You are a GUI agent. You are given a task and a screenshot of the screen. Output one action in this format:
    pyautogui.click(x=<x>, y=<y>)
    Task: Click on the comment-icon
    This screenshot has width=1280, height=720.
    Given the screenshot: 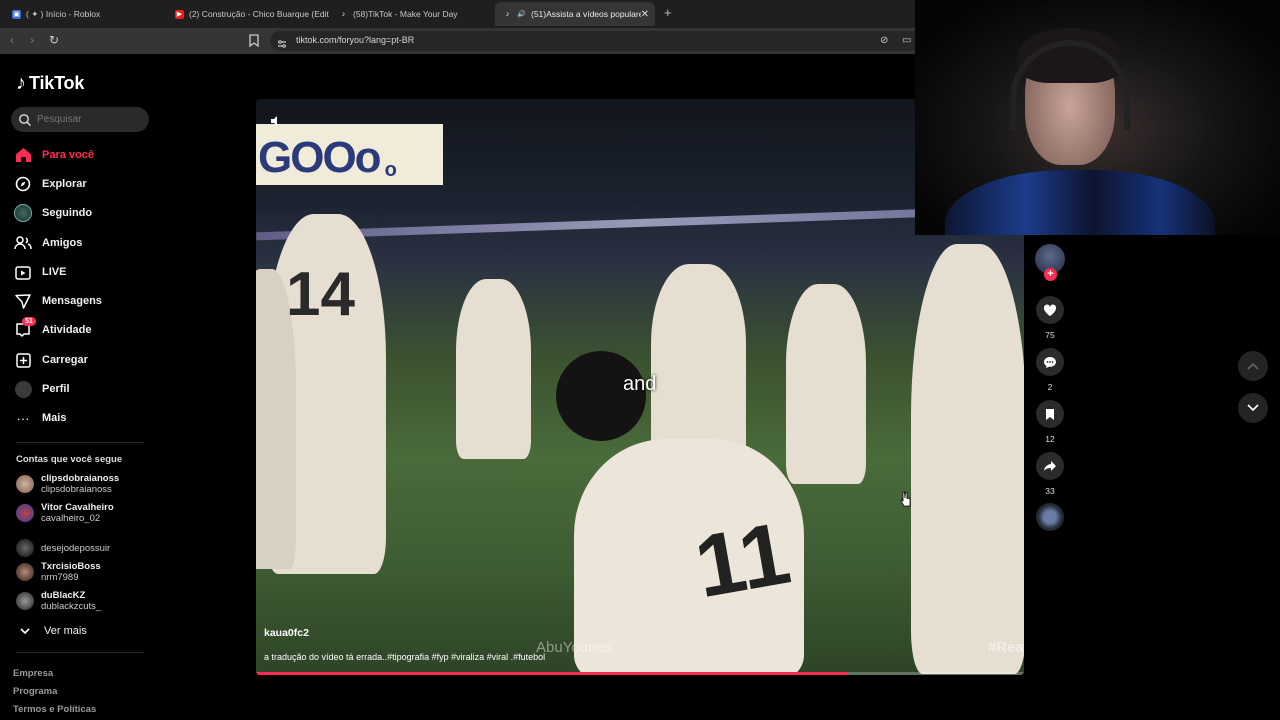 What is the action you would take?
    pyautogui.click(x=1050, y=362)
    